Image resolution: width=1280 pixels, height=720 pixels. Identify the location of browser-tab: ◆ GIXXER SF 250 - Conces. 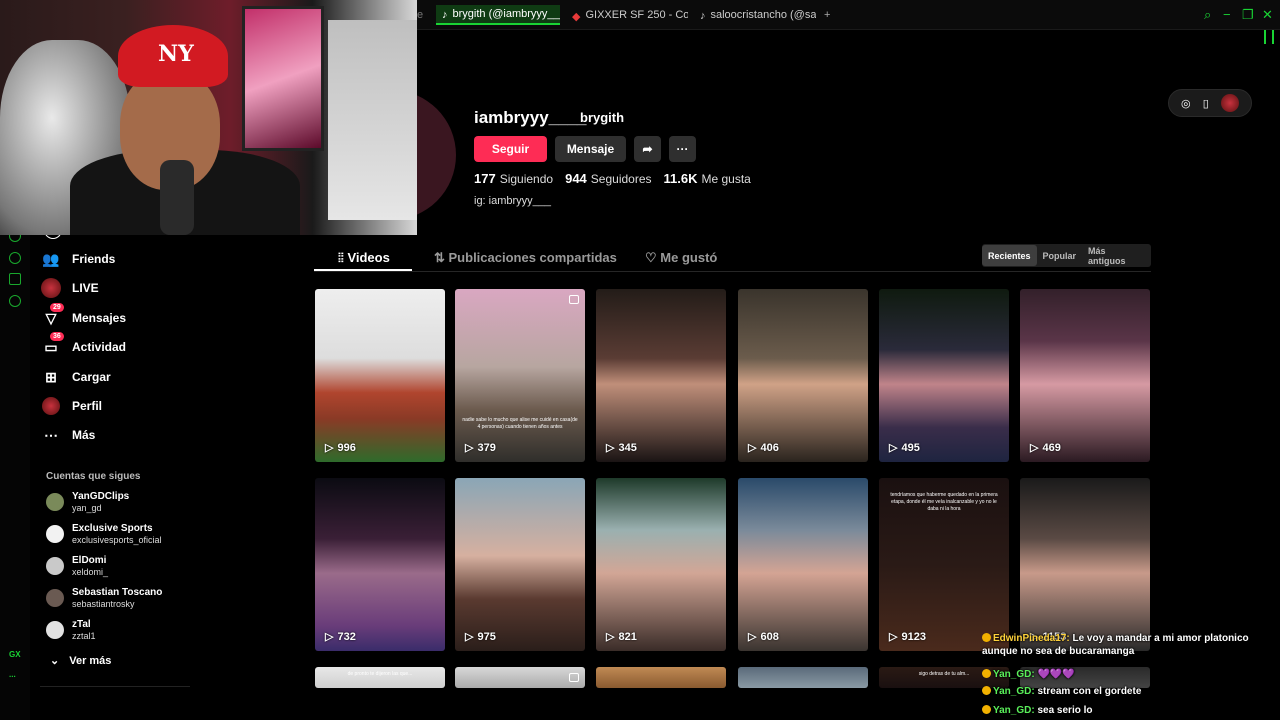
(627, 15).